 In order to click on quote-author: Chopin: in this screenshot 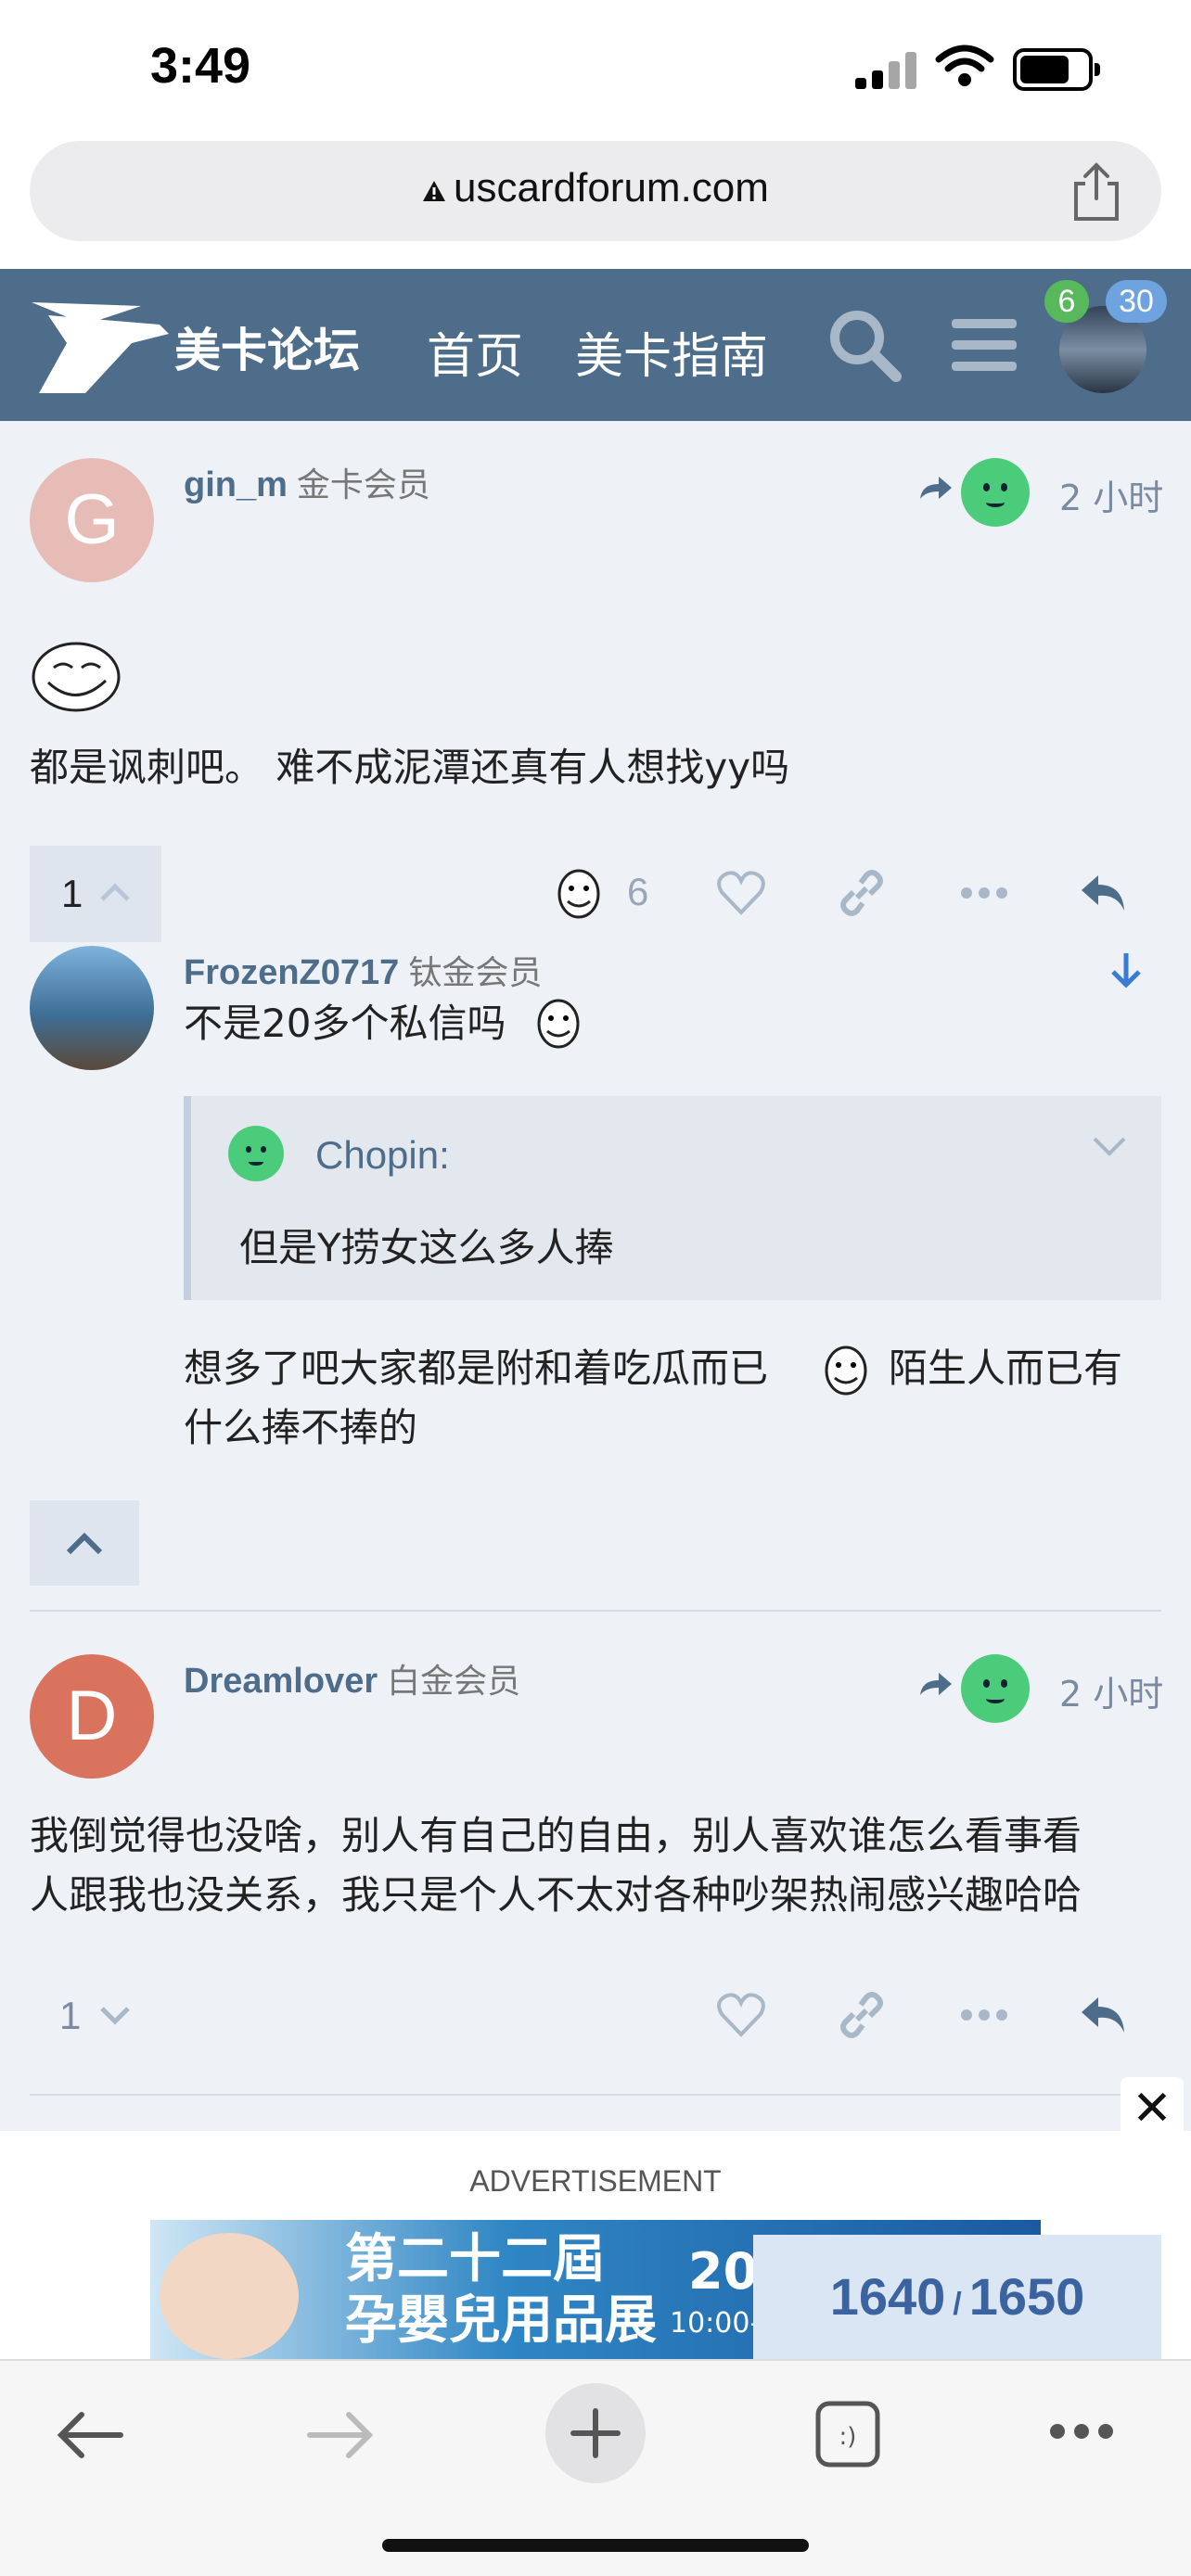, I will do `click(382, 1156)`.